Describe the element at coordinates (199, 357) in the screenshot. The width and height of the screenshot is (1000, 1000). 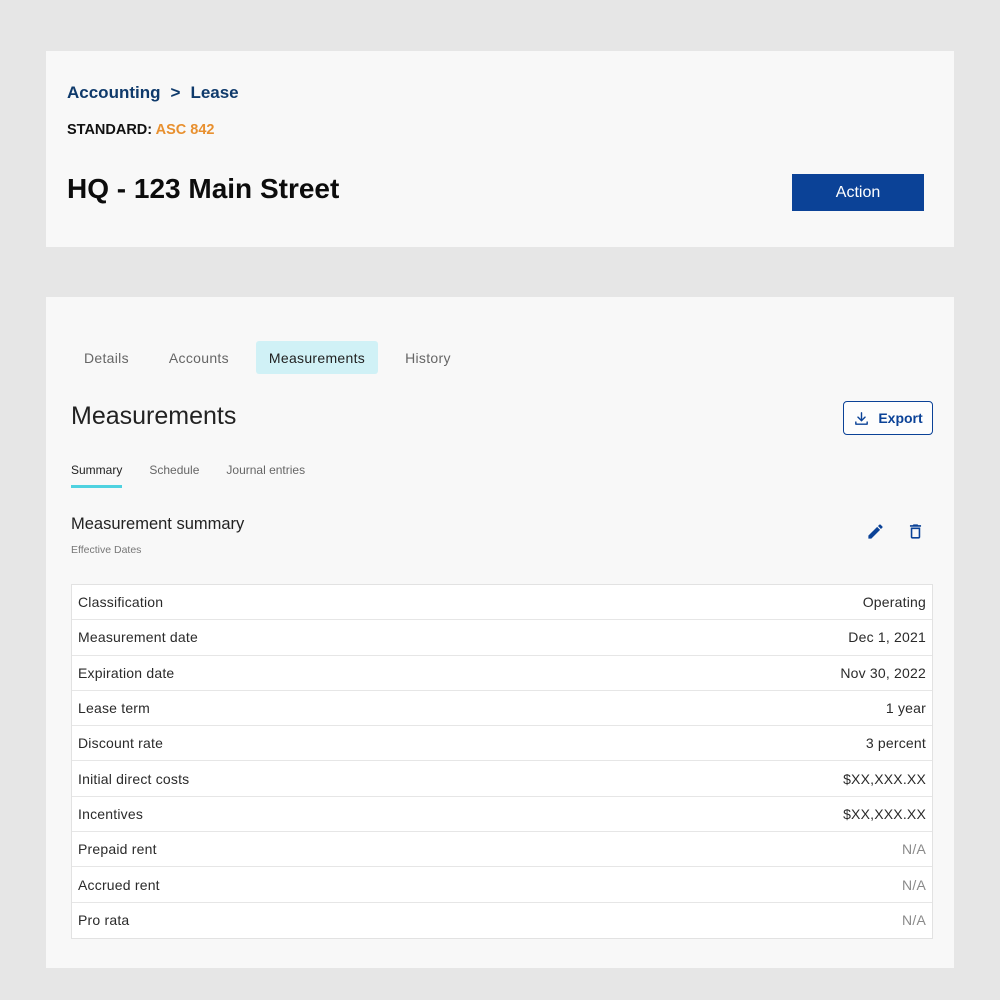
I see `tab-accounts: Accounts` at that location.